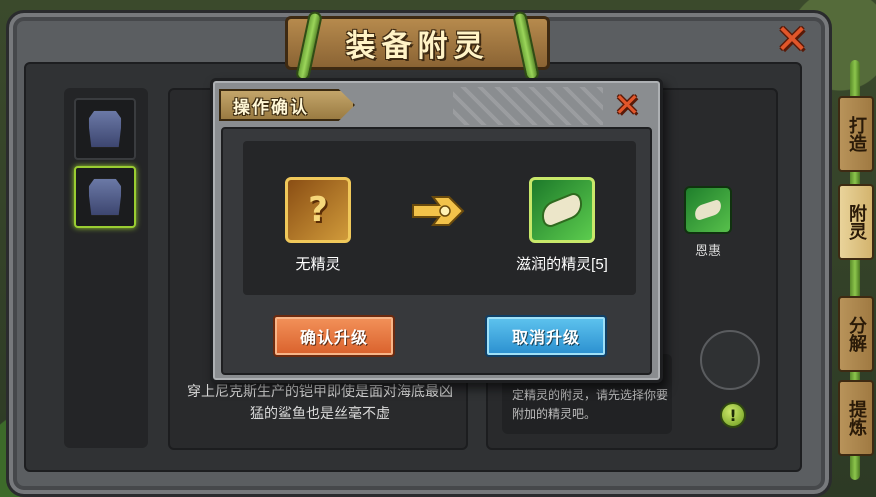 Image resolution: width=876 pixels, height=497 pixels. I want to click on confirm-upgrade-button: 确认升级, so click(334, 336).